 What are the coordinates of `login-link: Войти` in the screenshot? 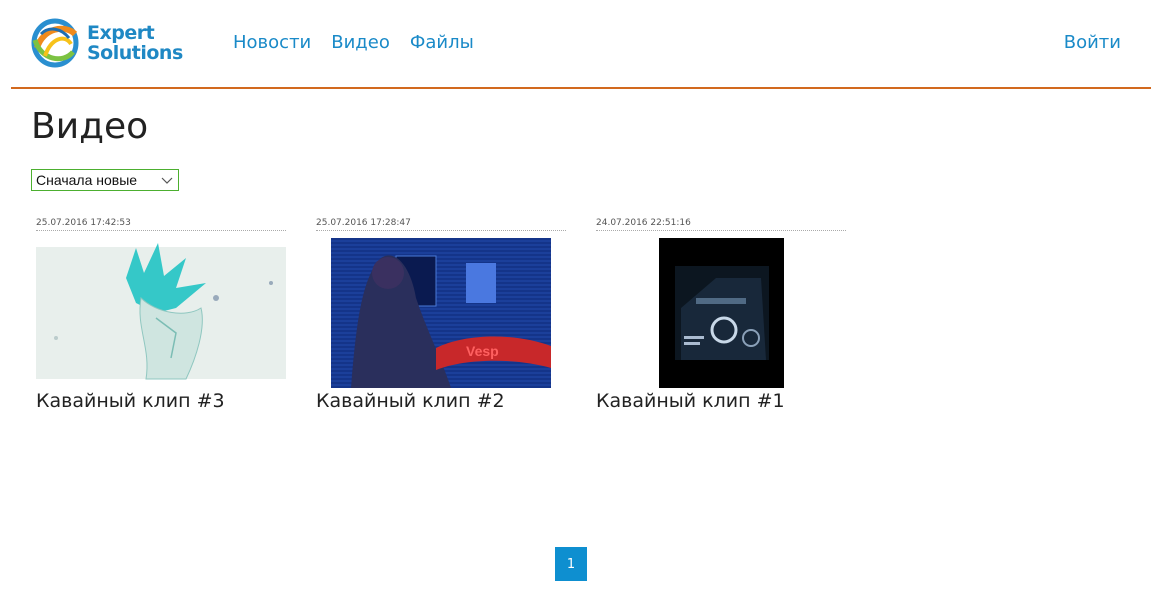 It's located at (1092, 42).